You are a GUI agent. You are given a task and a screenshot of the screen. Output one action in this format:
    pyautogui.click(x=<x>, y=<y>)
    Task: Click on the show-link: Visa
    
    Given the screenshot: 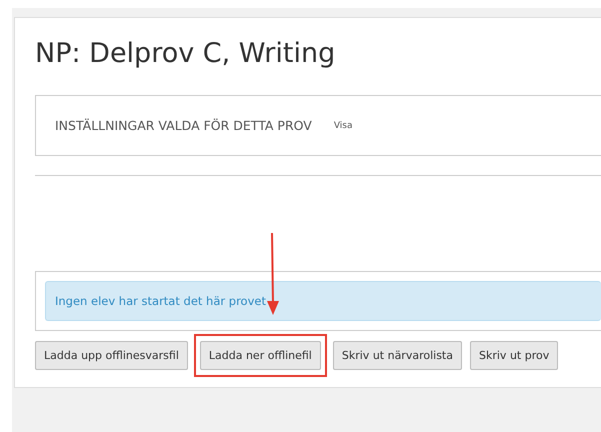 What is the action you would take?
    pyautogui.click(x=343, y=125)
    